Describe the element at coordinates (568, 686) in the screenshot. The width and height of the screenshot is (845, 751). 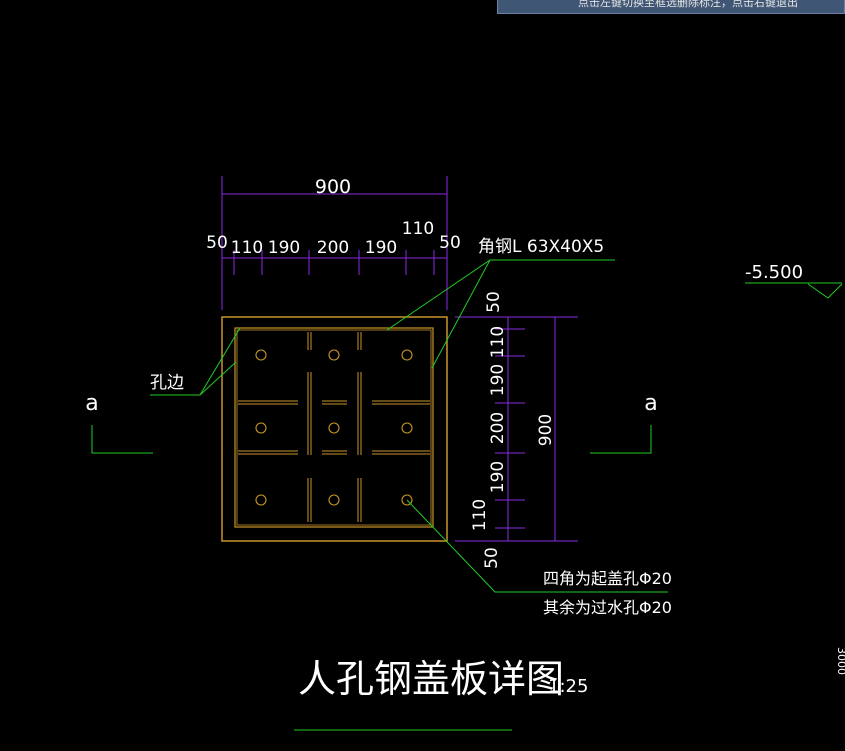
I see `drawing-scale: 1:25` at that location.